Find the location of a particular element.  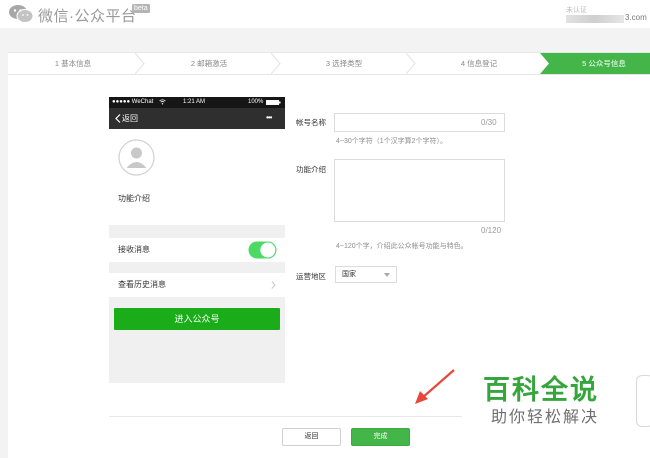

account-name-hint: 4~30个字符（1个汉字算2个字符）。 is located at coordinates (392, 141).